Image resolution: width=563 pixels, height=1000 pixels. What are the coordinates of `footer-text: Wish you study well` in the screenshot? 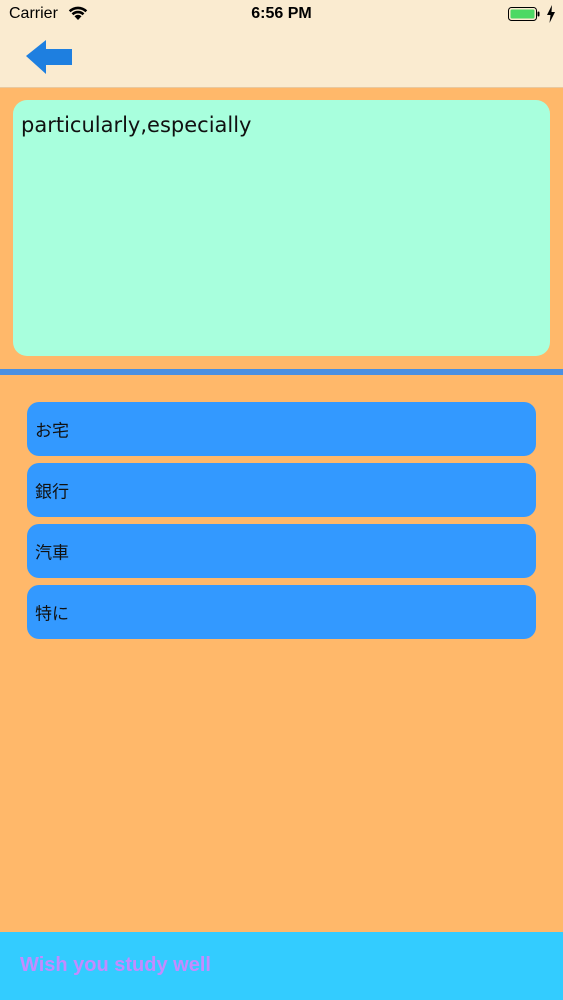 It's located at (115, 965).